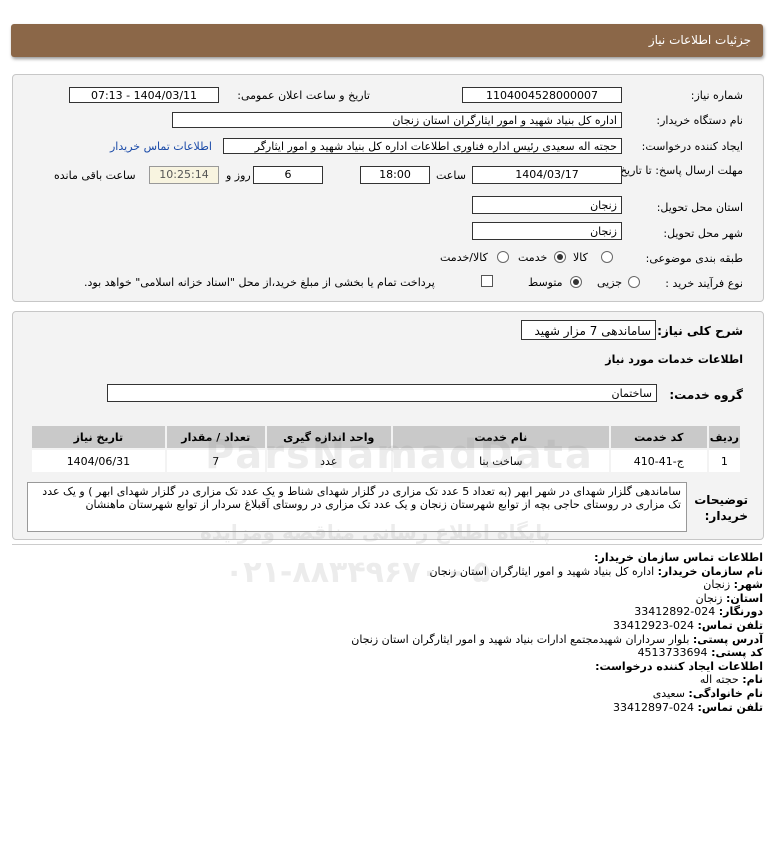  What do you see at coordinates (725, 693) in the screenshot?
I see `creator-family-label: نام خانوادگی:` at bounding box center [725, 693].